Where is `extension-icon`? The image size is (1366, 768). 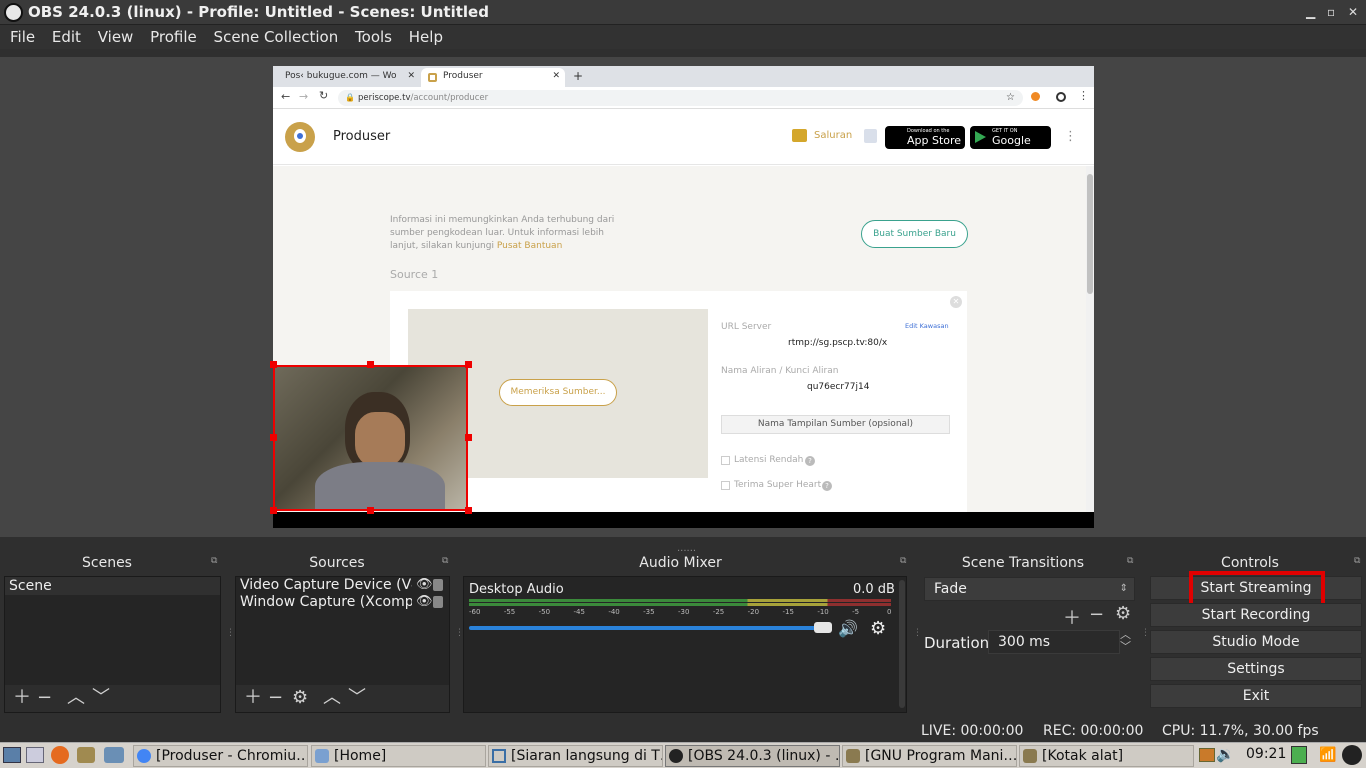
extension-icon is located at coordinates (1035, 96).